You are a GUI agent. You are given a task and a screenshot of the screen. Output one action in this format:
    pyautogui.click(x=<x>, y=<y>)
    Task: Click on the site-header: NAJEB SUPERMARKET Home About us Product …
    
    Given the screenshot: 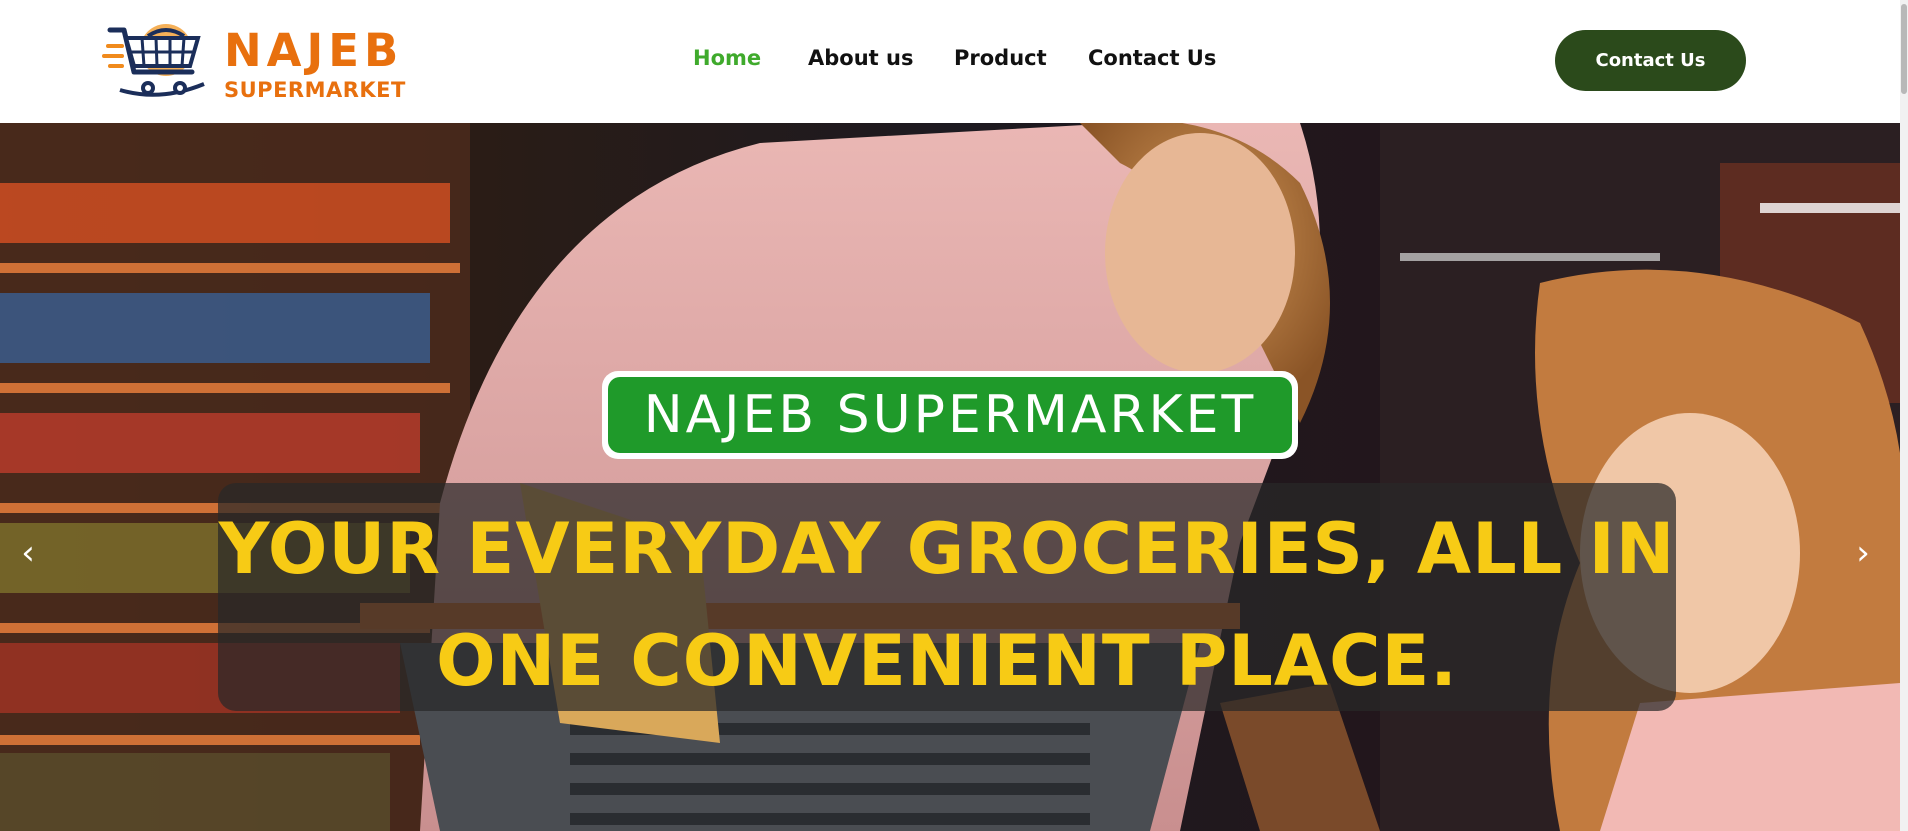 What is the action you would take?
    pyautogui.click(x=950, y=61)
    